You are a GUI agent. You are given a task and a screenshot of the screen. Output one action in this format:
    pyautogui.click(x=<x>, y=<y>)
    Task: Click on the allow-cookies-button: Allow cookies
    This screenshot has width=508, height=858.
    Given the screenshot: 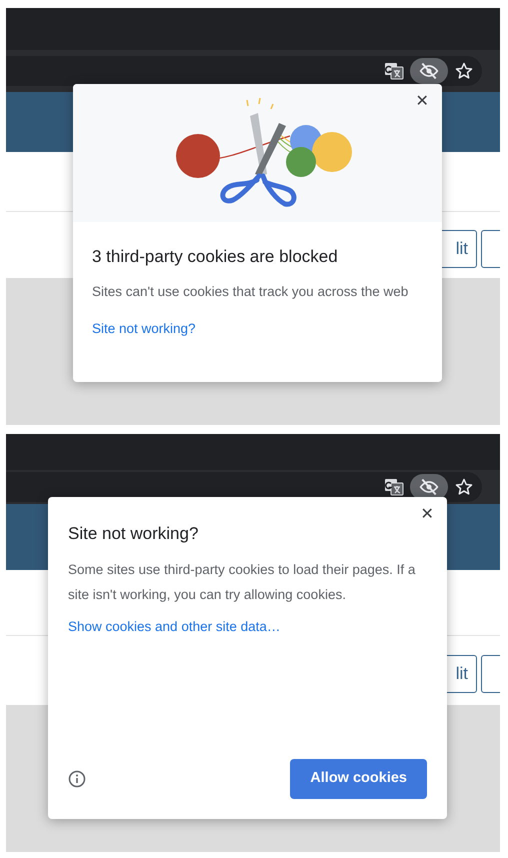 What is the action you would take?
    pyautogui.click(x=358, y=779)
    